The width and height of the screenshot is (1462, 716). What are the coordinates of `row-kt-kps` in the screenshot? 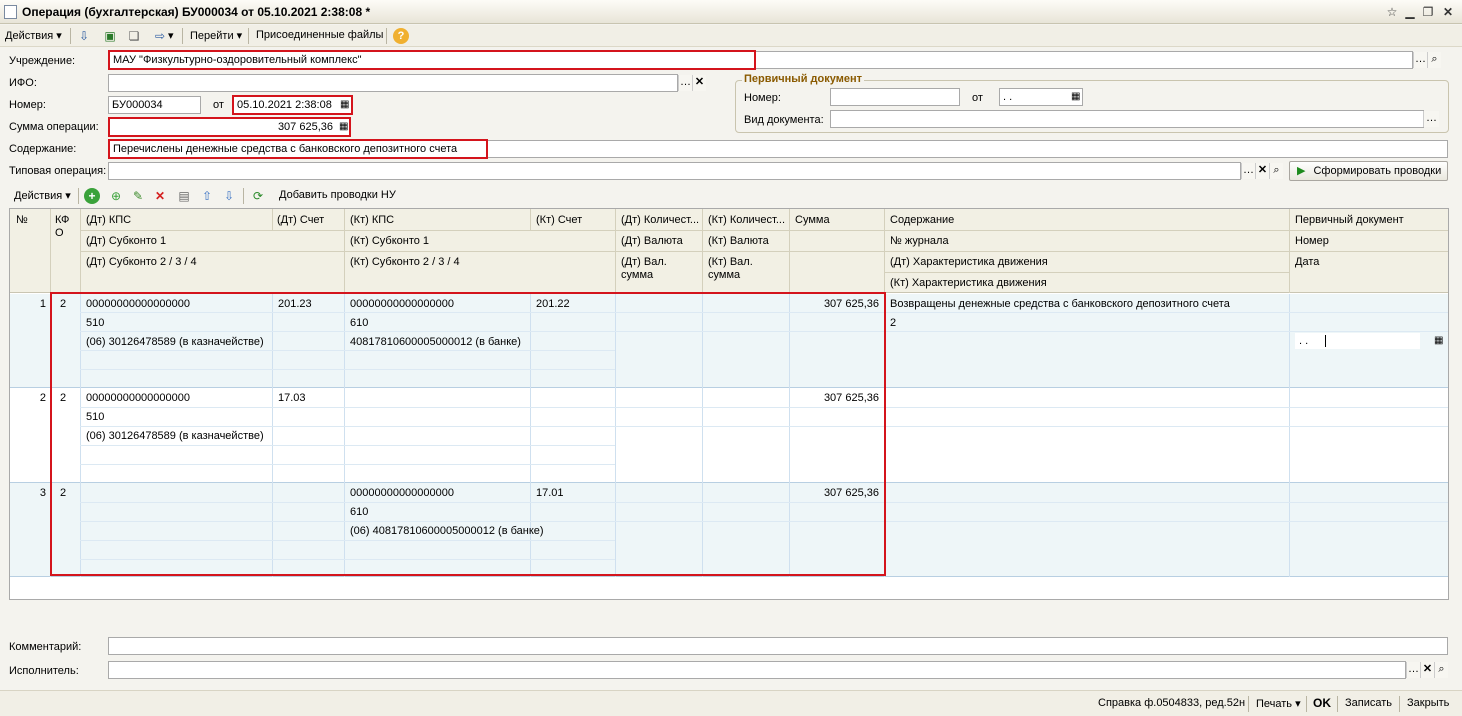 It's located at (350, 392).